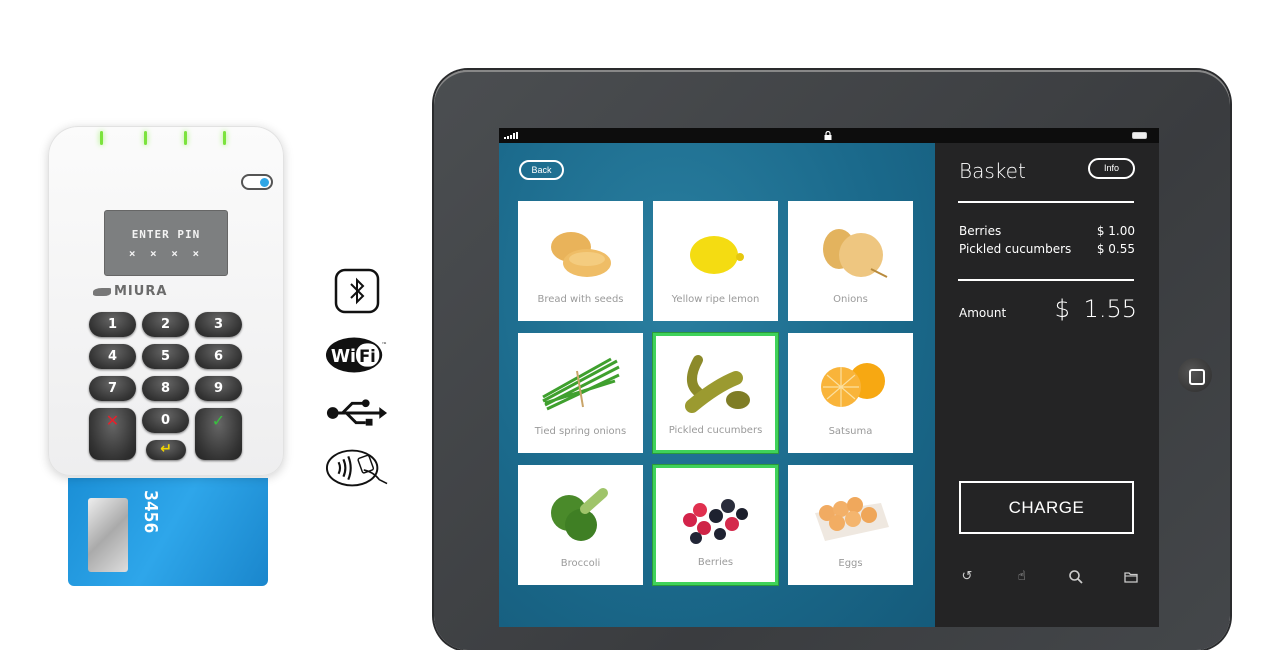  I want to click on signal-icon, so click(511, 135).